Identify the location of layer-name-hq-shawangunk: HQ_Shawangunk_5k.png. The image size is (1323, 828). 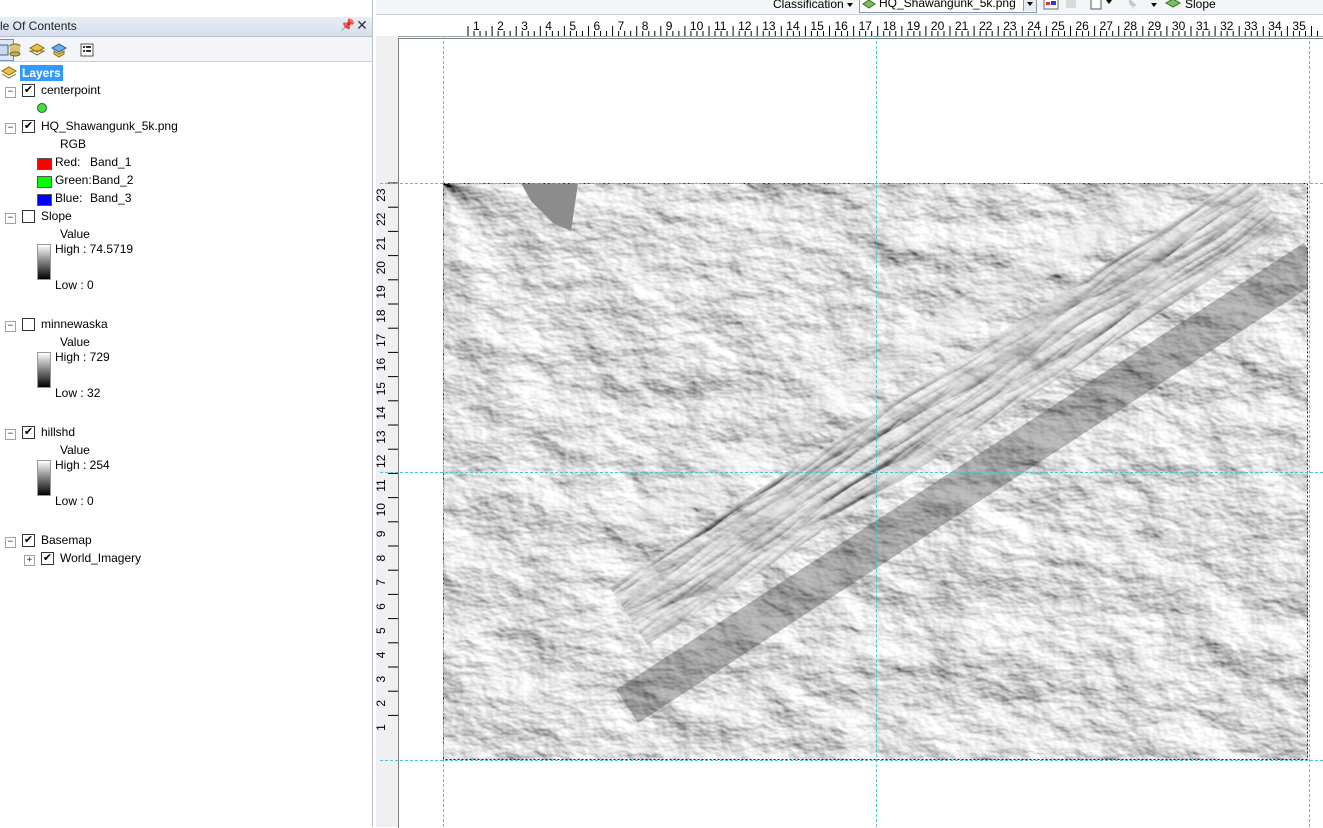
(109, 126).